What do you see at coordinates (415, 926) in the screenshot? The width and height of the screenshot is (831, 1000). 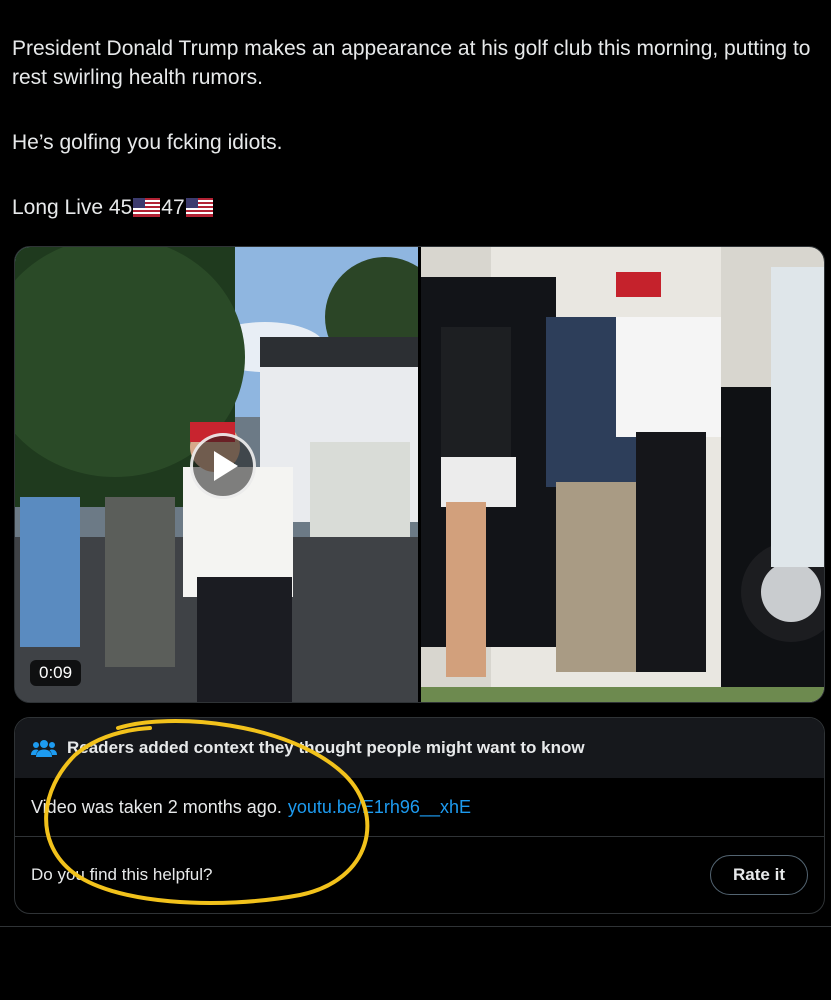 I see `bottom-divider` at bounding box center [415, 926].